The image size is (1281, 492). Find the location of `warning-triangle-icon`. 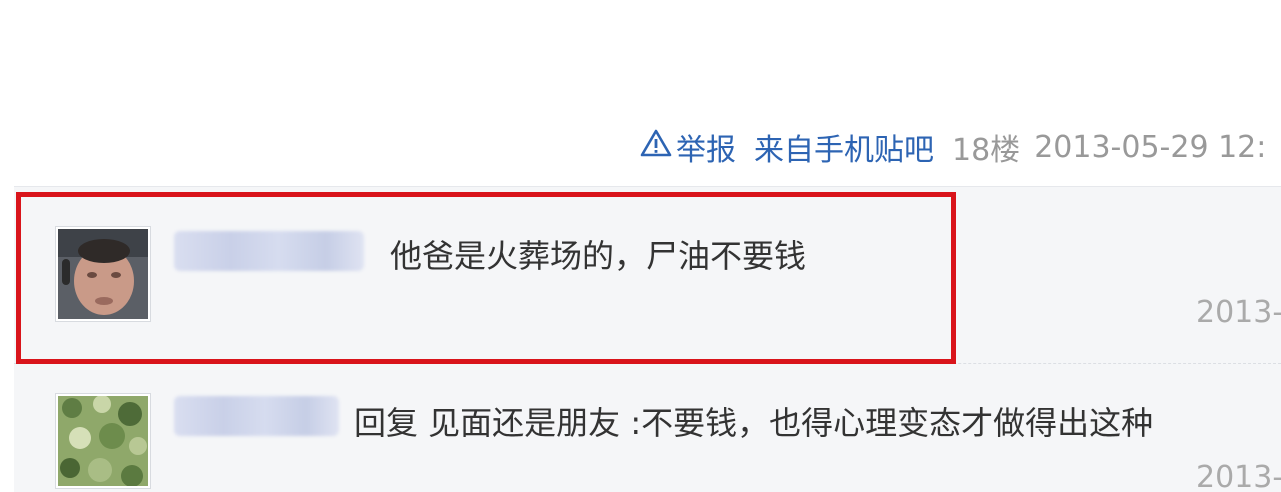

warning-triangle-icon is located at coordinates (658, 147).